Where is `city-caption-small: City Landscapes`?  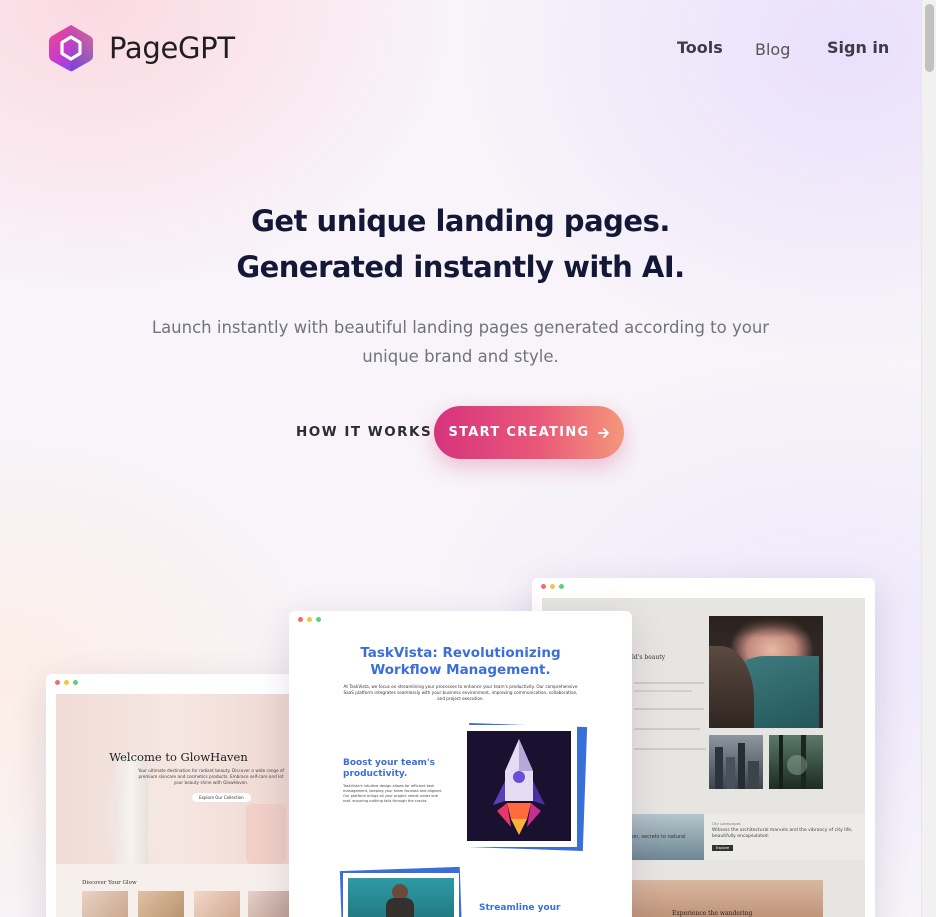 city-caption-small: City Landscapes is located at coordinates (726, 824).